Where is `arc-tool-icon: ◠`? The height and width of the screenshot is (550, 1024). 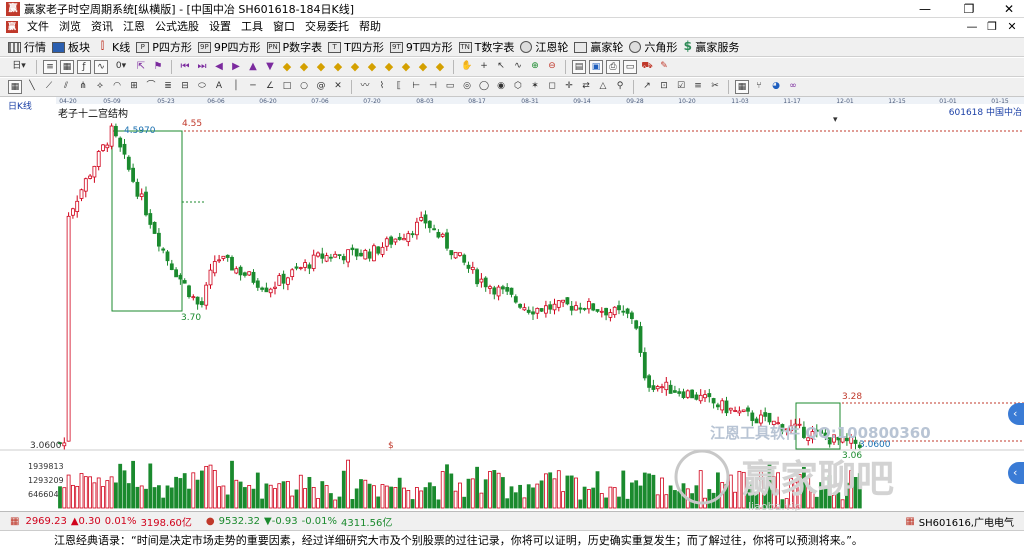 arc-tool-icon: ◠ is located at coordinates (117, 87).